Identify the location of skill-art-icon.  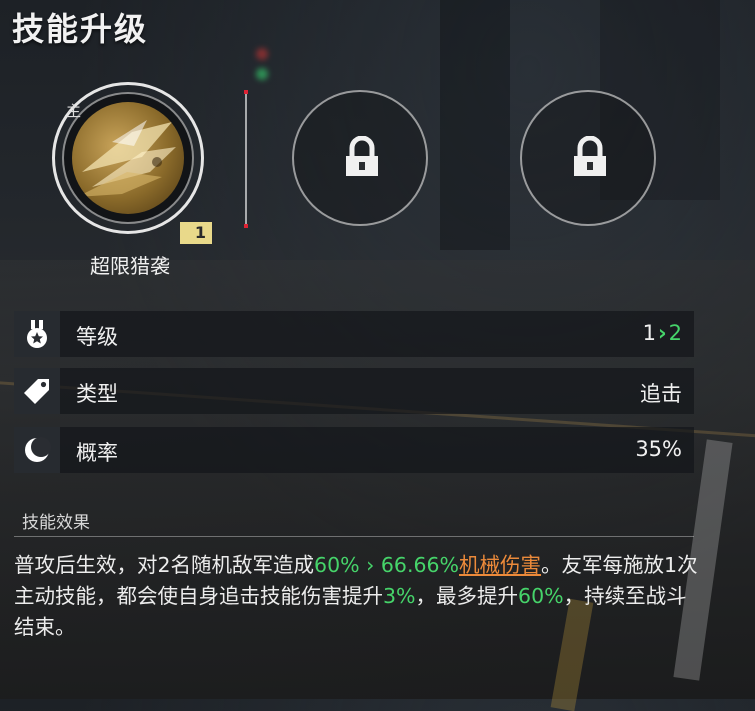
(128, 158).